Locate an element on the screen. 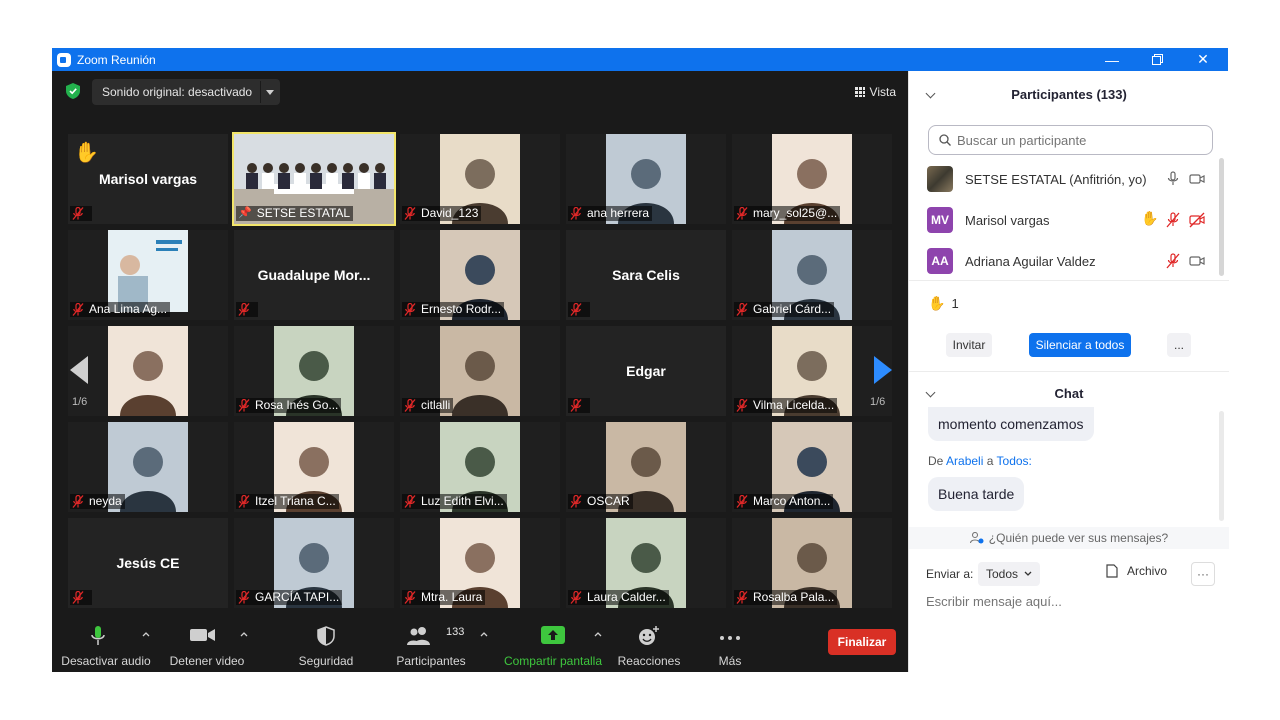 Image resolution: width=1280 pixels, height=720 pixels. microphone-icon is located at coordinates (1173, 179).